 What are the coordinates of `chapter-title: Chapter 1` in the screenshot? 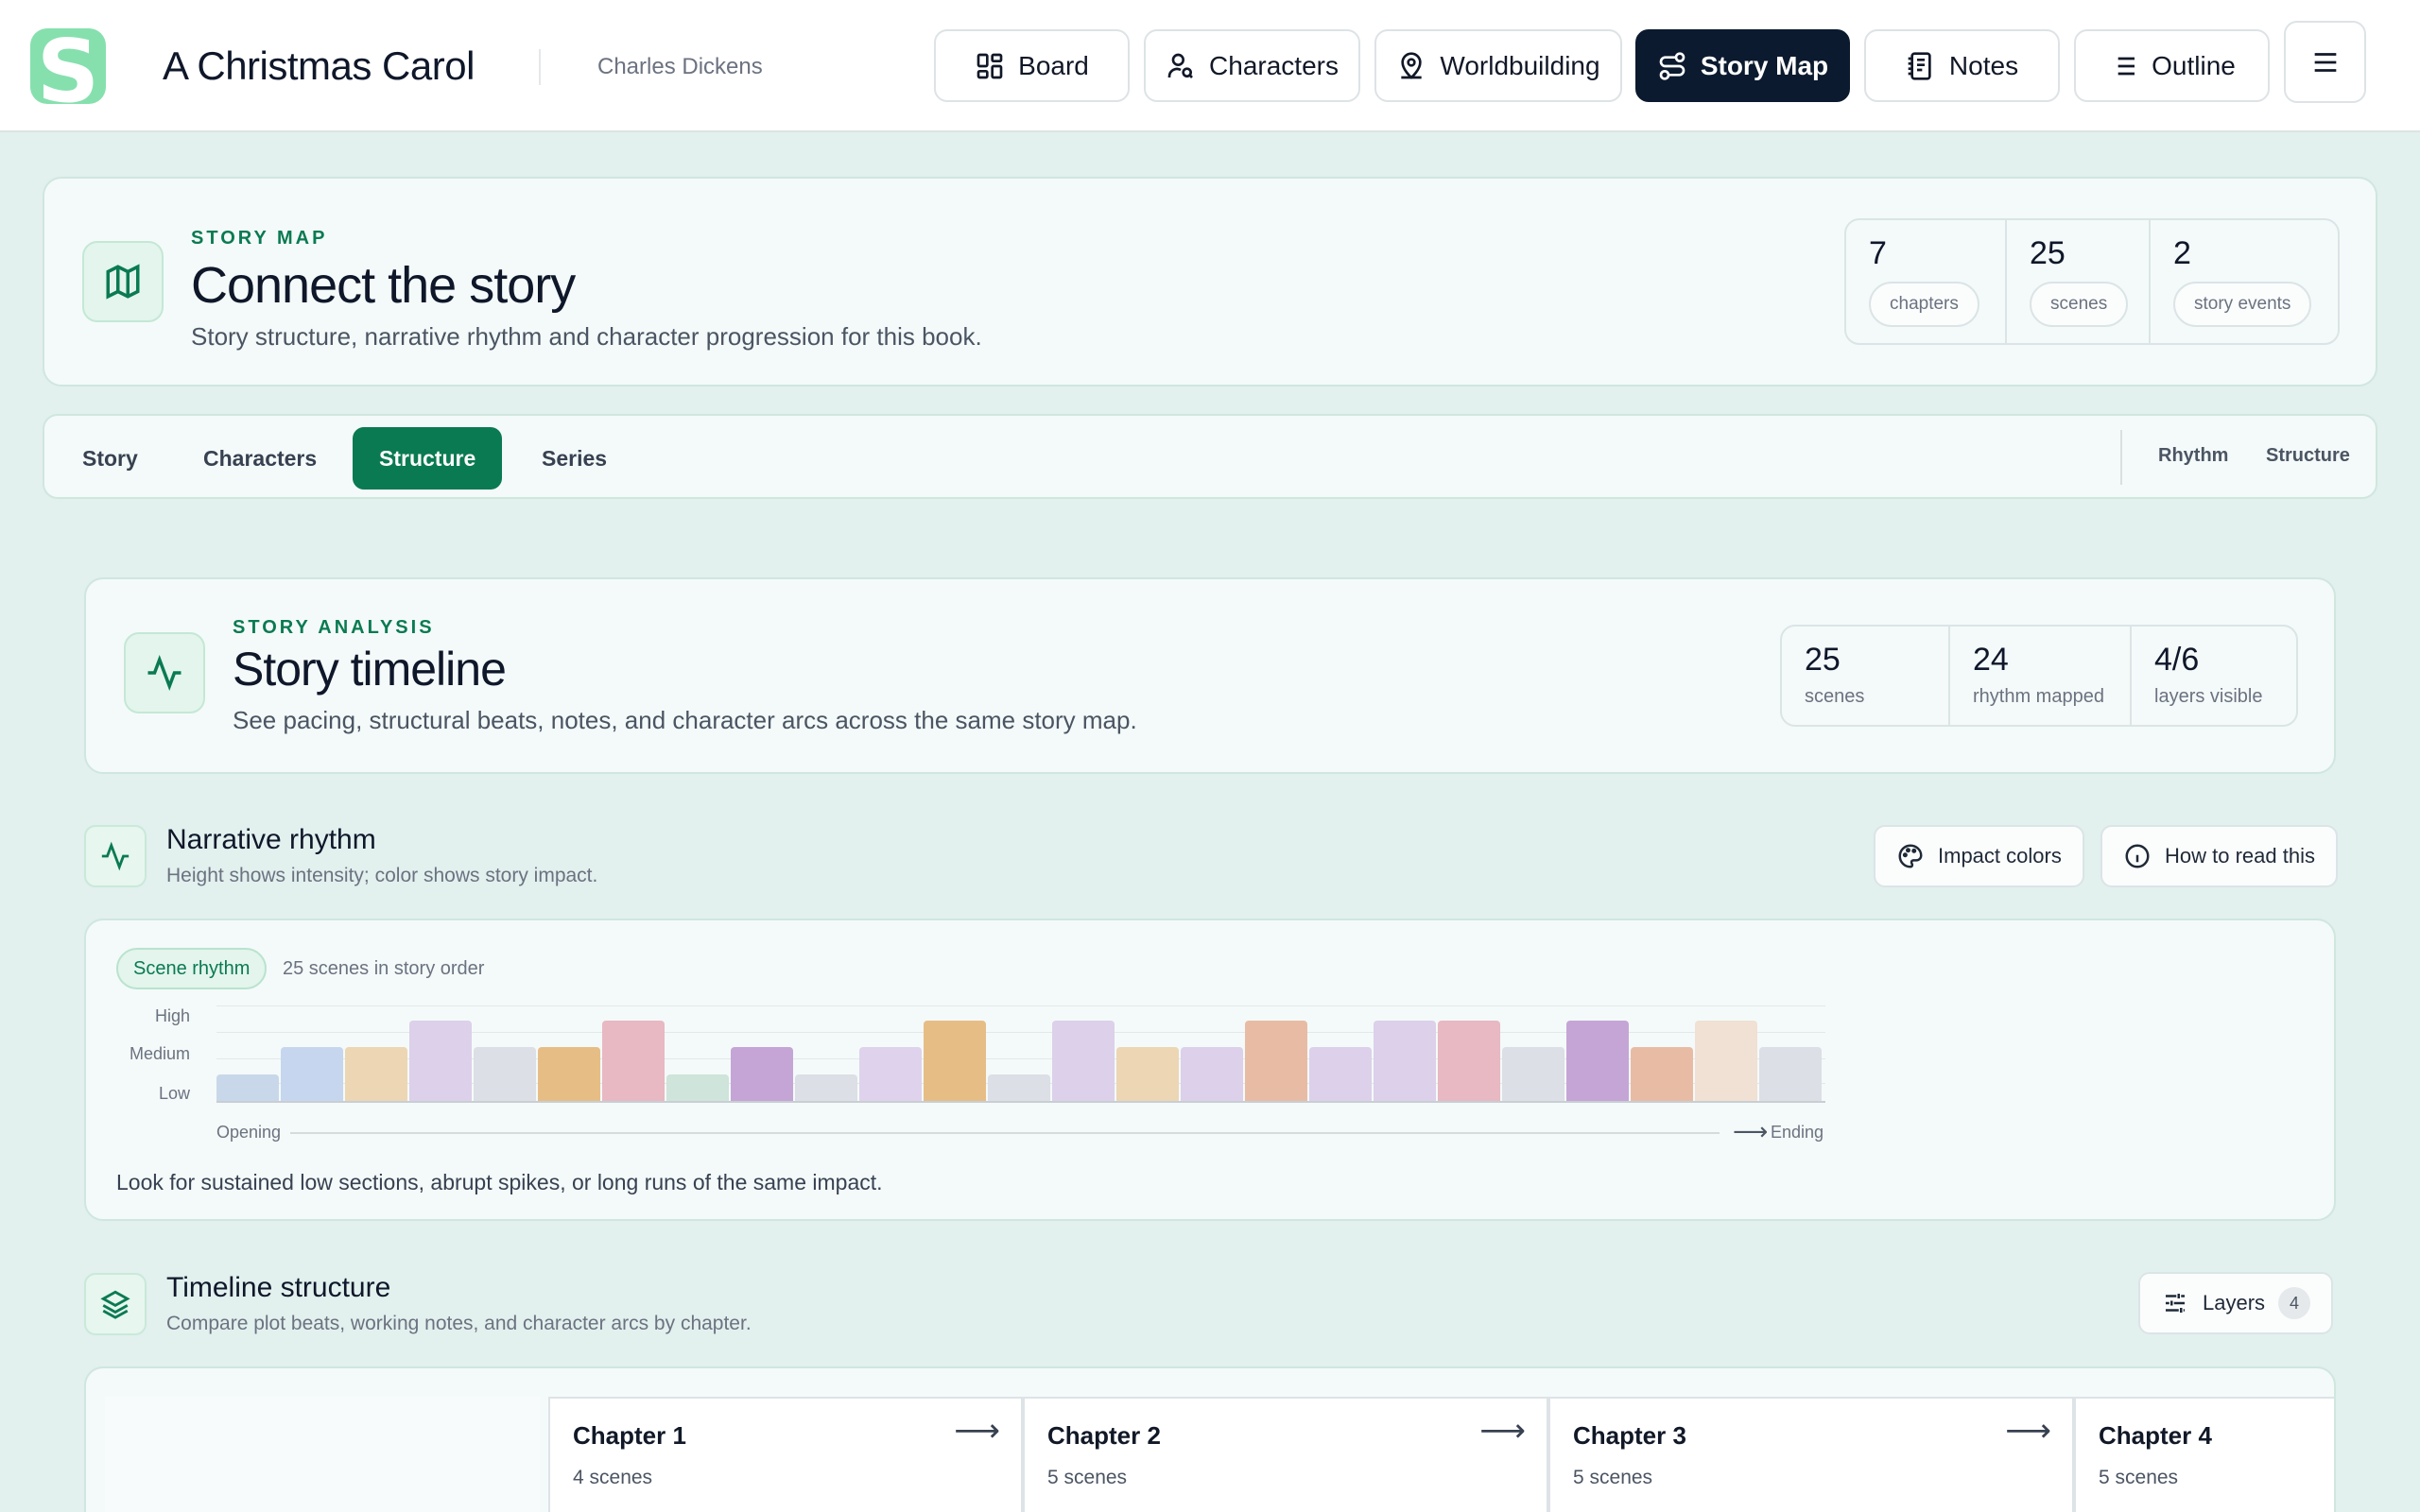 It's located at (629, 1435).